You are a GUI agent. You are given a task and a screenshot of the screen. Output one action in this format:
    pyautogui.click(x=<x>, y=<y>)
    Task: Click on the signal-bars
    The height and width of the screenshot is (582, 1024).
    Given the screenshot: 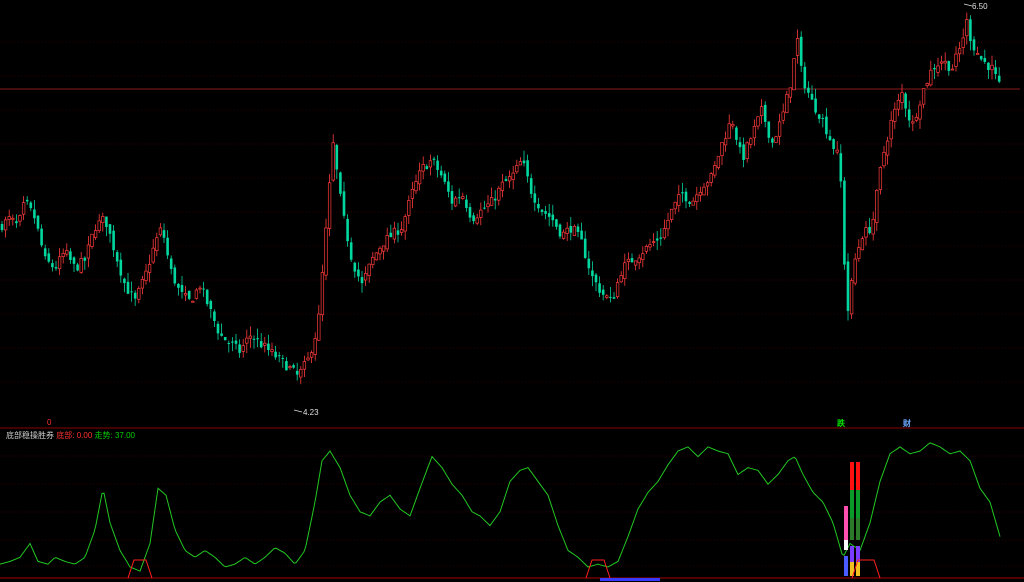 What is the action you would take?
    pyautogui.click(x=730, y=521)
    